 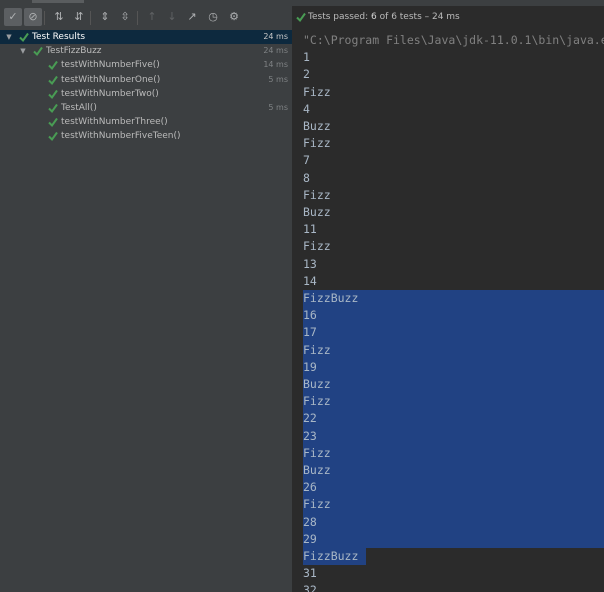 I want to click on console-line: 2, so click(x=306, y=74).